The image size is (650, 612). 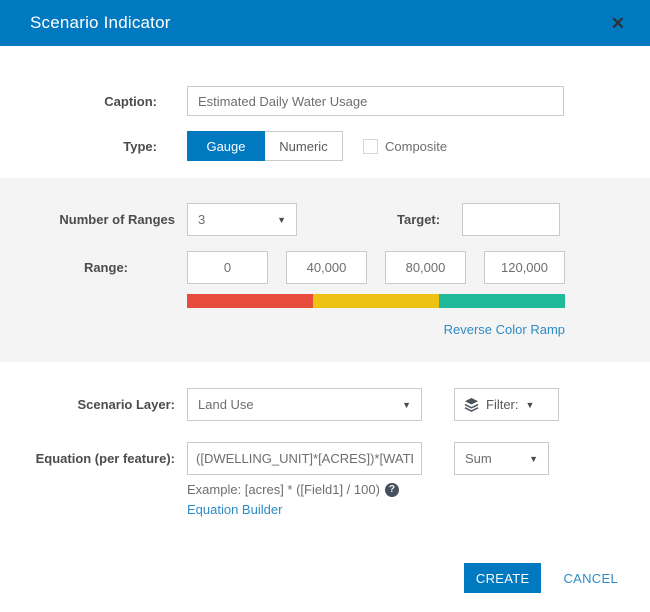 What do you see at coordinates (511, 219) in the screenshot?
I see `target-input` at bounding box center [511, 219].